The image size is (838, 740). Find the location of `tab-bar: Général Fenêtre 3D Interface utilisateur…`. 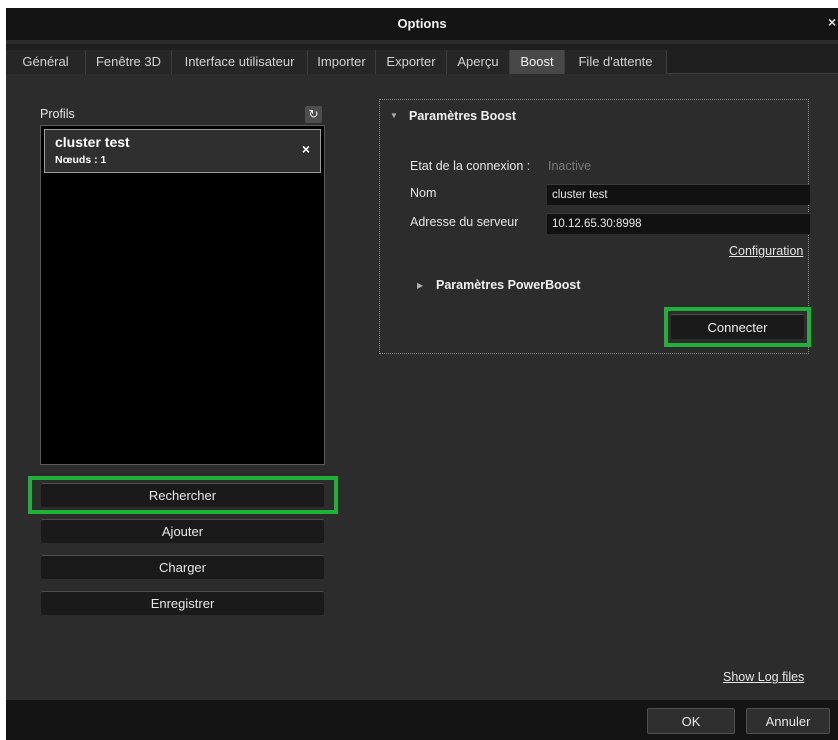

tab-bar: Général Fenêtre 3D Interface utilisateur… is located at coordinates (422, 59).